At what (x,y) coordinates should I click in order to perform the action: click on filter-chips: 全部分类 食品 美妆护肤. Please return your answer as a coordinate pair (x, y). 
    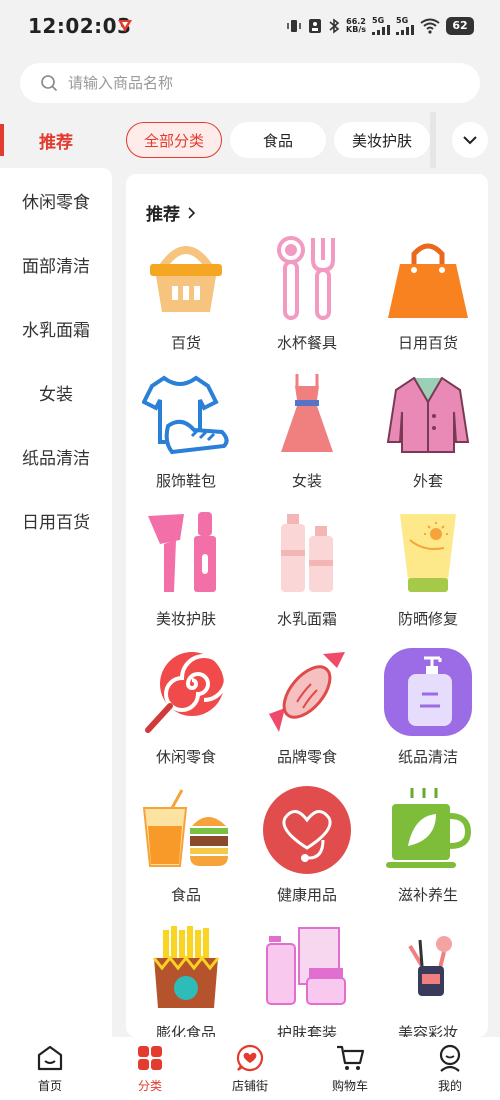
    Looking at the image, I should click on (278, 140).